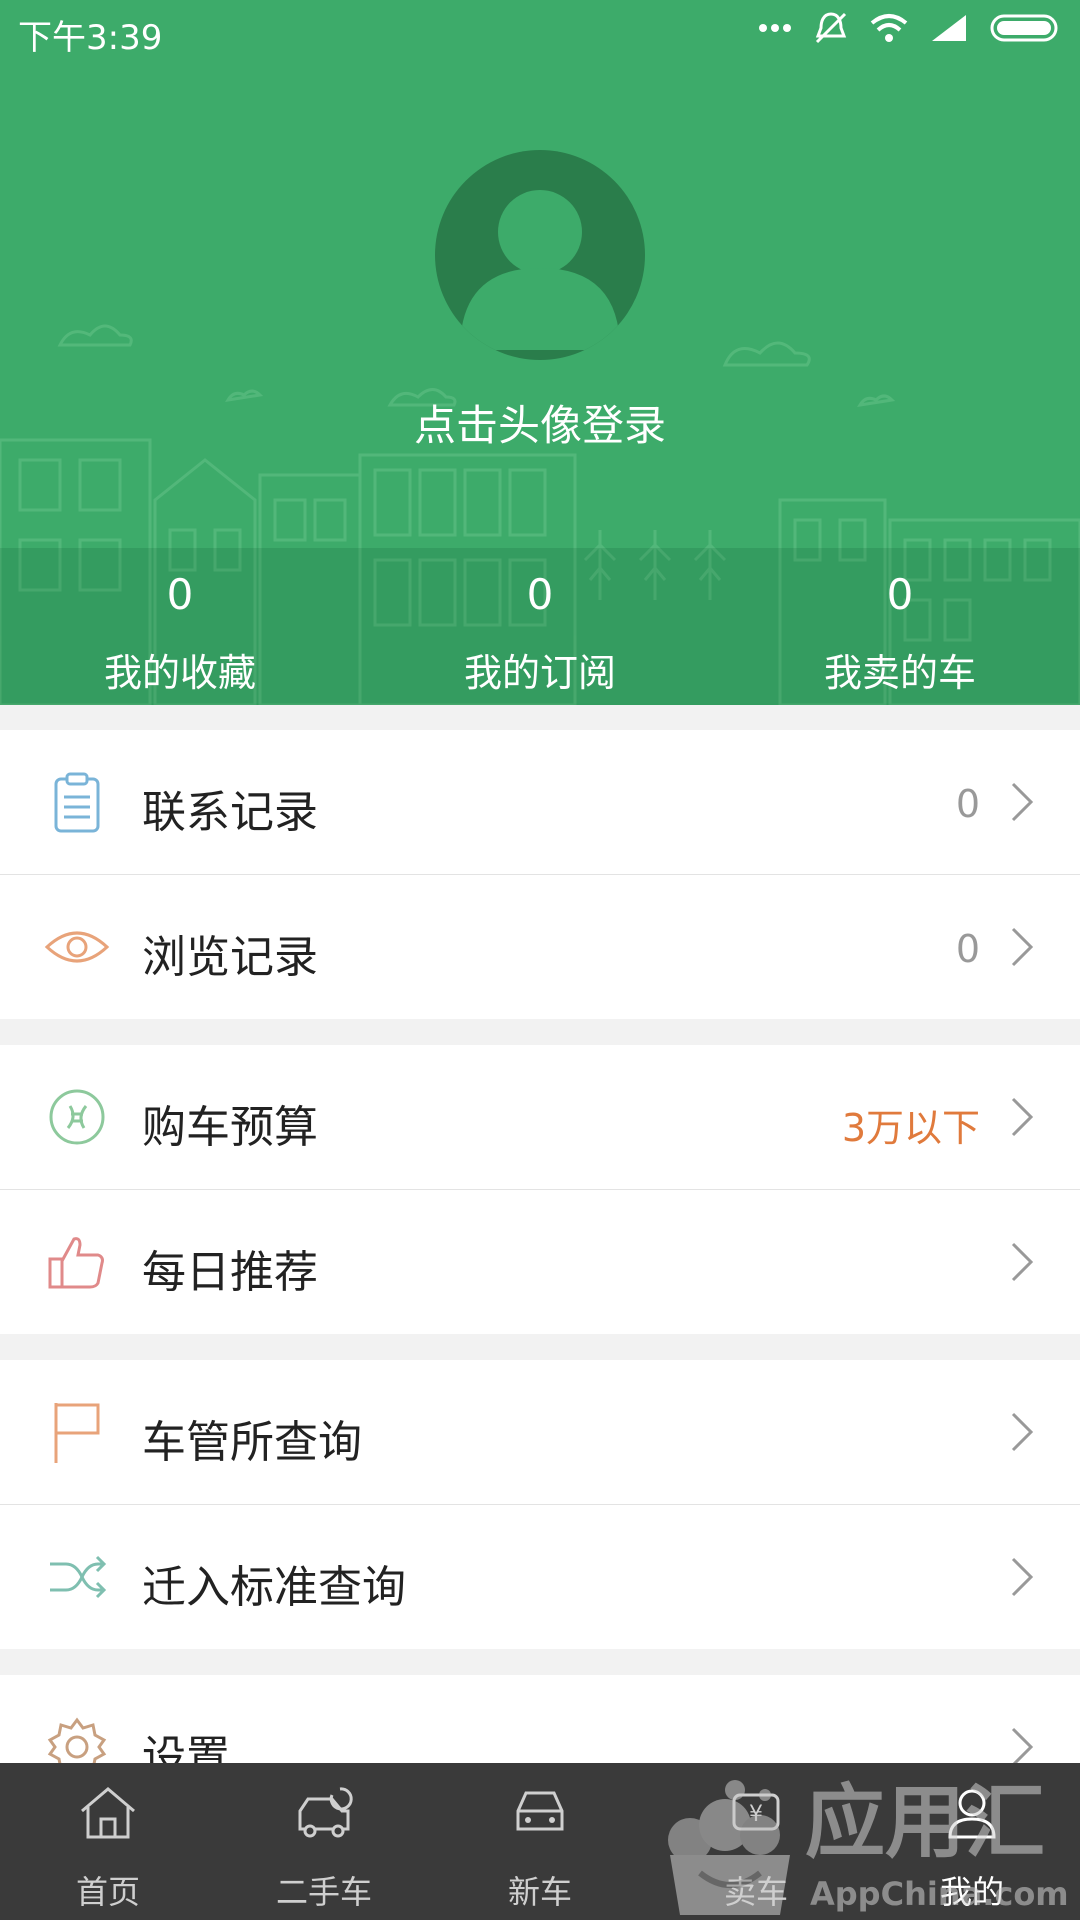 Image resolution: width=1080 pixels, height=1920 pixels. What do you see at coordinates (186, 1747) in the screenshot?
I see `row-label: 设置` at bounding box center [186, 1747].